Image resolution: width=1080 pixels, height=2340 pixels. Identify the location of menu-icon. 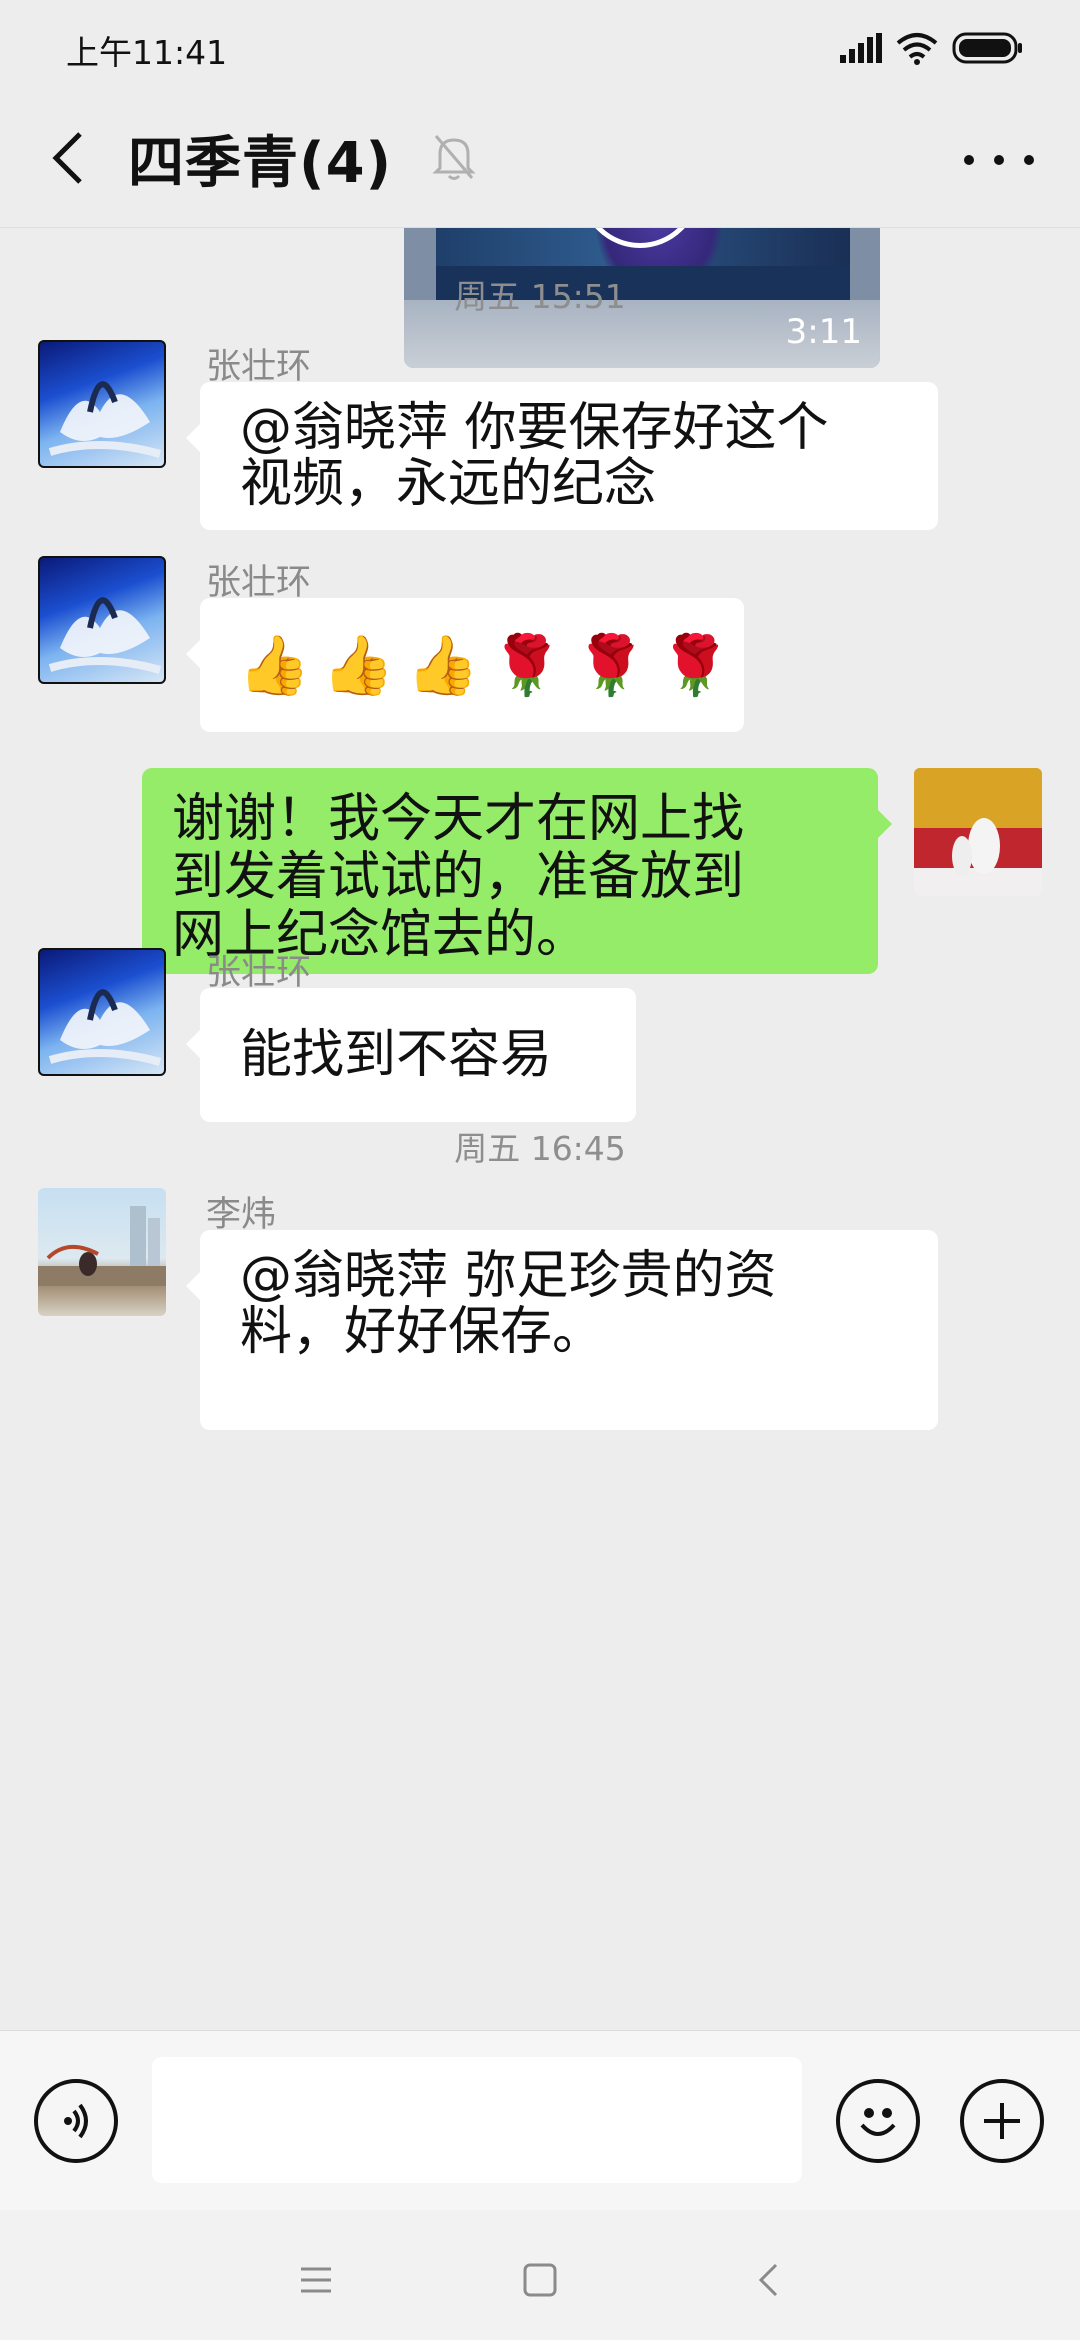
(316, 2280).